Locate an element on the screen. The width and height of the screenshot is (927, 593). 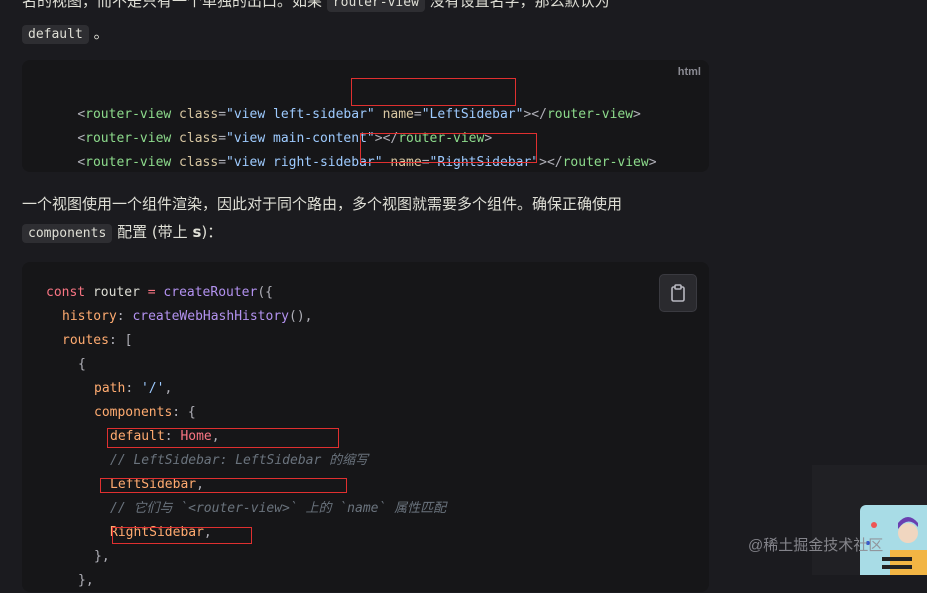
copy-code-button is located at coordinates (678, 293).